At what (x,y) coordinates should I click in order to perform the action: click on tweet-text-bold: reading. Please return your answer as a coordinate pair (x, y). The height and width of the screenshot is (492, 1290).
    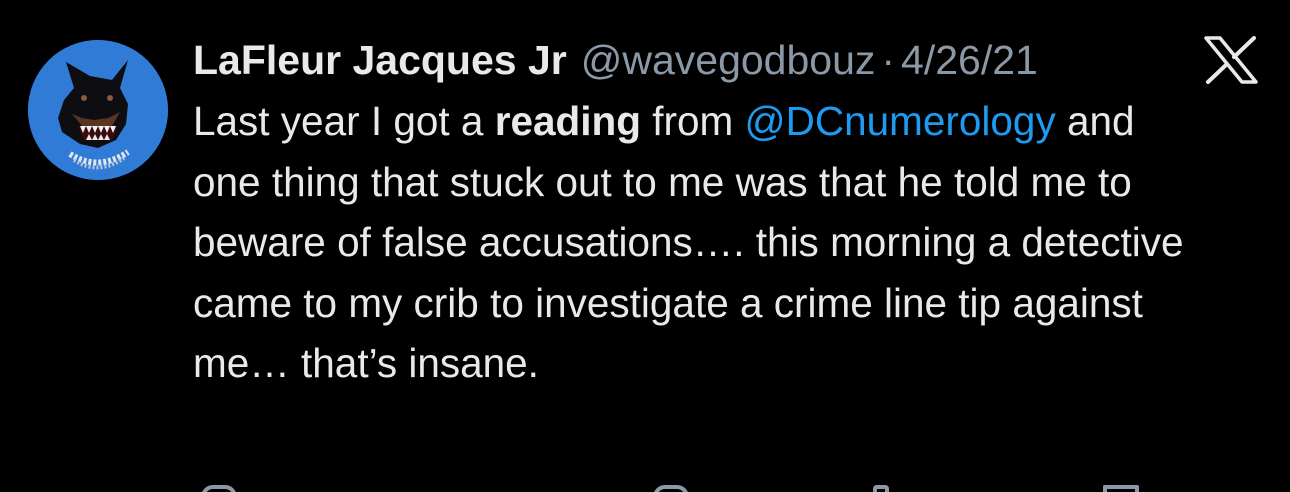
    Looking at the image, I should click on (567, 121).